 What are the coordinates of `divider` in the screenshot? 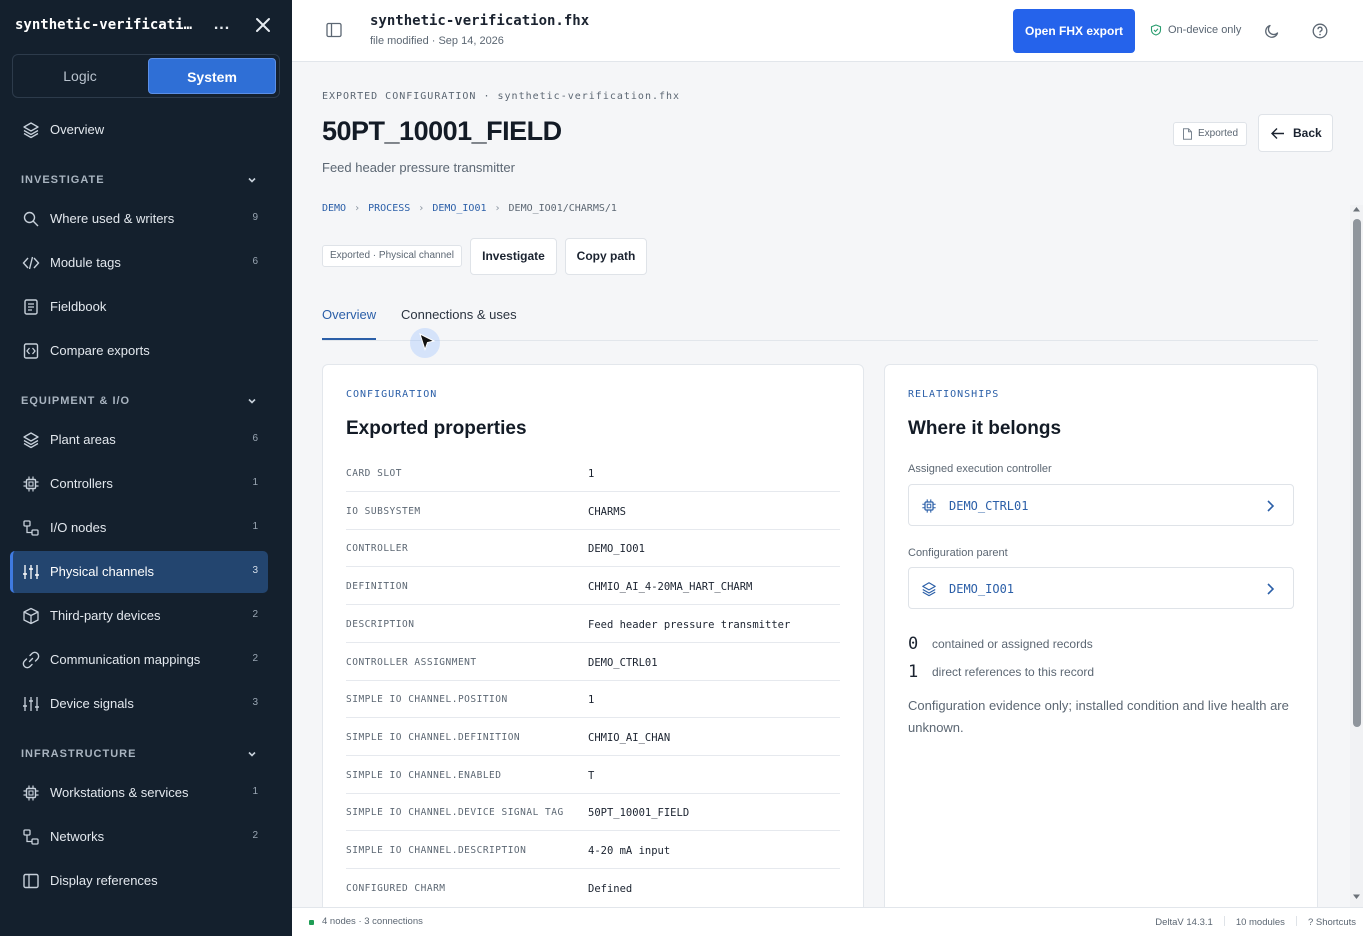 It's located at (1224, 921).